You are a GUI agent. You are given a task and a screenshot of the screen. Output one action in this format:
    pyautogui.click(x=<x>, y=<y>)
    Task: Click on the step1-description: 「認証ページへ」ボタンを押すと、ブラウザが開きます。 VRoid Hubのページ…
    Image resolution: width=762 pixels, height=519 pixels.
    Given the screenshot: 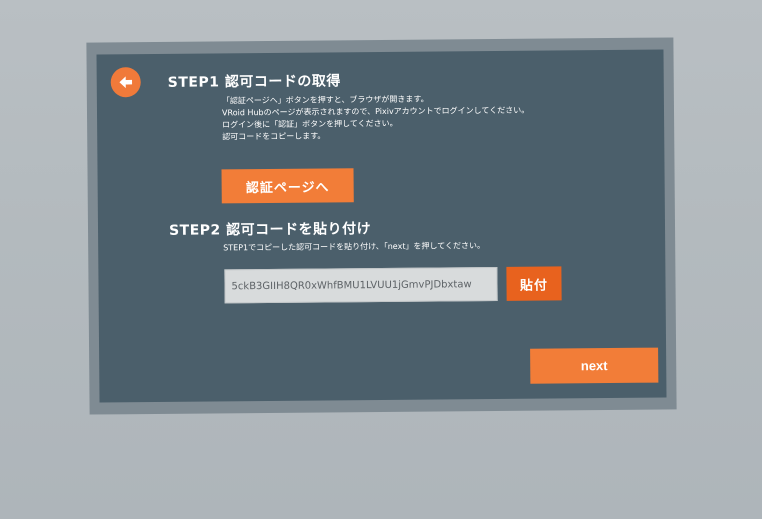 What is the action you would take?
    pyautogui.click(x=376, y=118)
    